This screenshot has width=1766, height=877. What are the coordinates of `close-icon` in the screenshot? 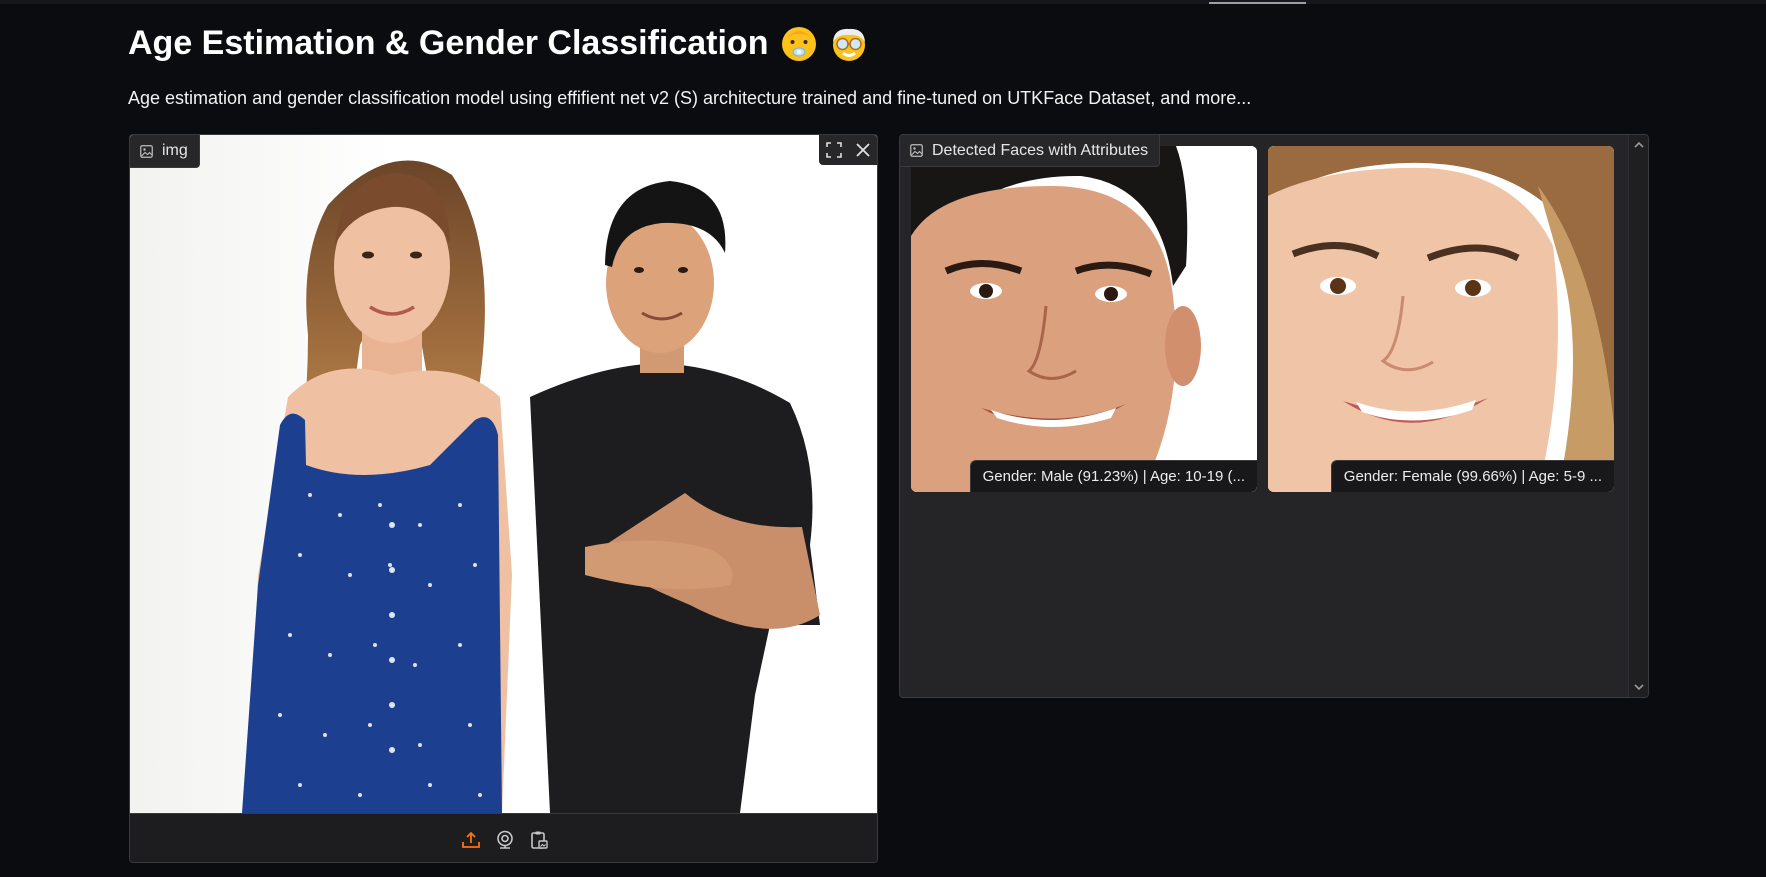 It's located at (862, 150).